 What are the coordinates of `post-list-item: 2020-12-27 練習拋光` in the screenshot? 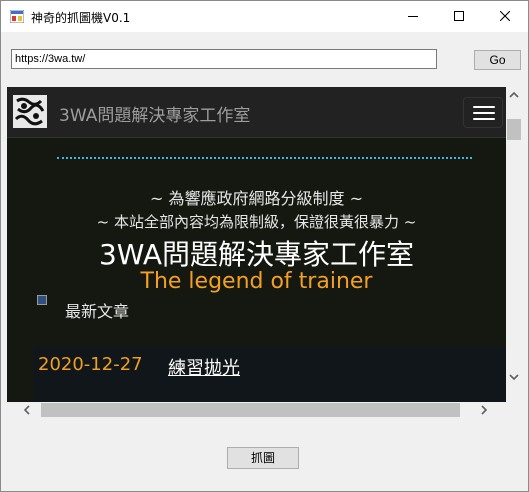 It's located at (269, 374).